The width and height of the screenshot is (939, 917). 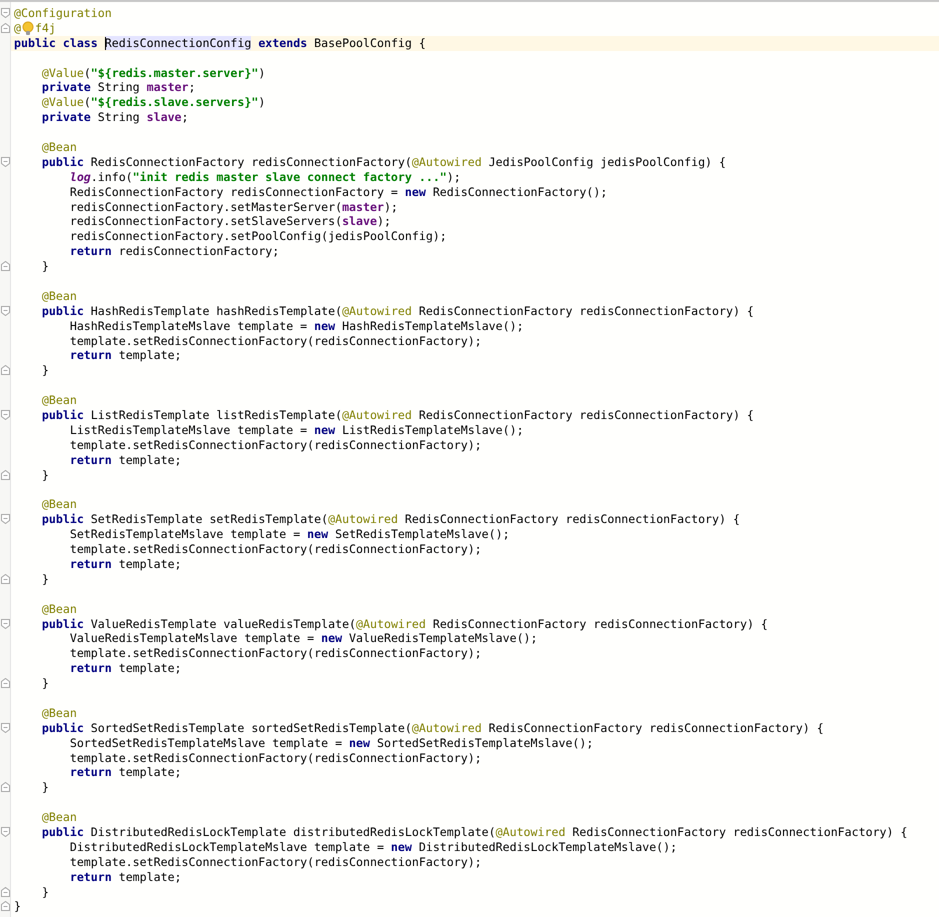 I want to click on code-line: log.info("init redis master slave connect factory ...");, so click(x=264, y=177).